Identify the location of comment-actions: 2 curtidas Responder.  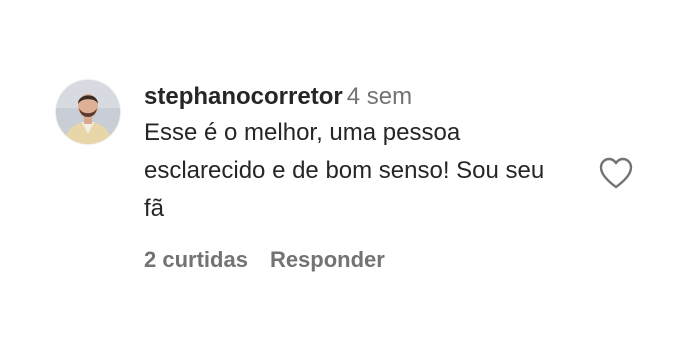
(264, 260).